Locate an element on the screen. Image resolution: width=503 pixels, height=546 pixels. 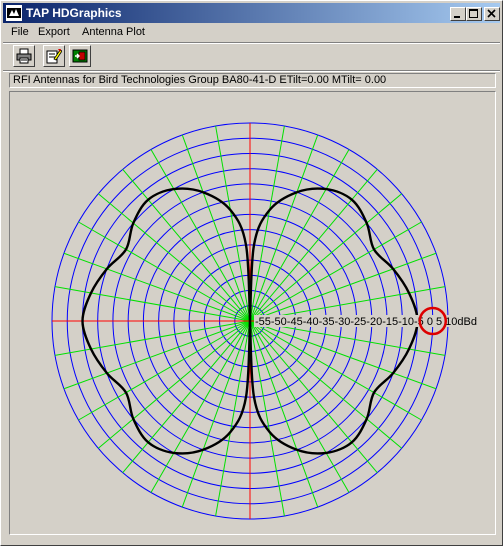
exit-door-icon is located at coordinates (80, 56).